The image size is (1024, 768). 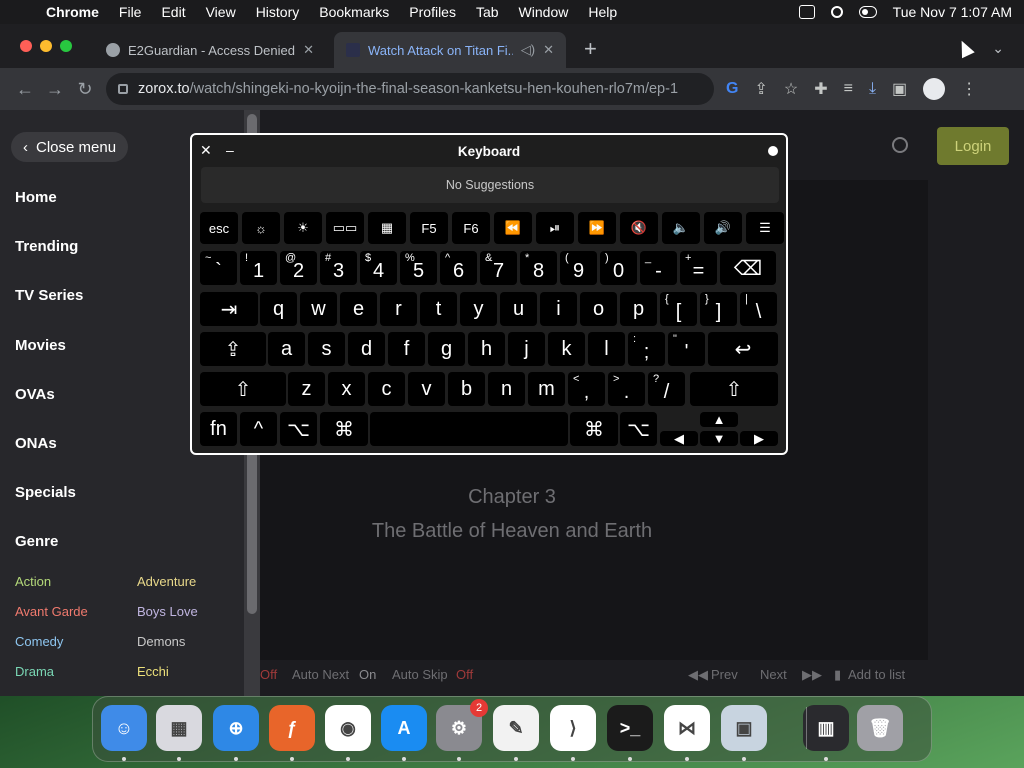 What do you see at coordinates (638, 429) in the screenshot?
I see `key-option-right: ⌥` at bounding box center [638, 429].